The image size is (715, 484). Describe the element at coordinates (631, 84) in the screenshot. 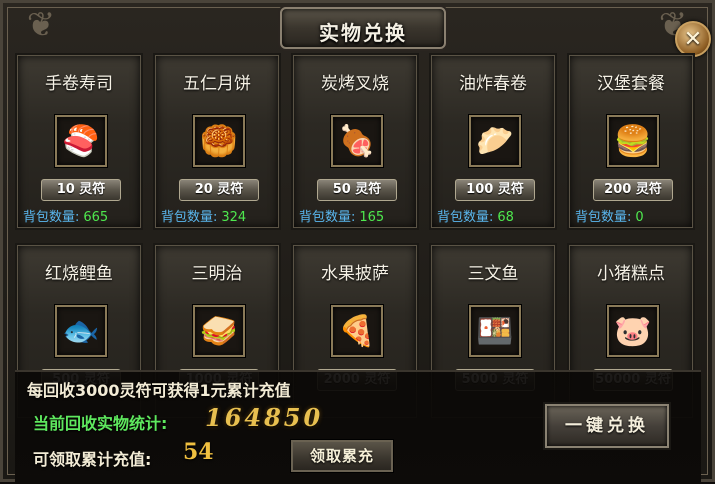

I see `item-name: 汉堡套餐` at that location.